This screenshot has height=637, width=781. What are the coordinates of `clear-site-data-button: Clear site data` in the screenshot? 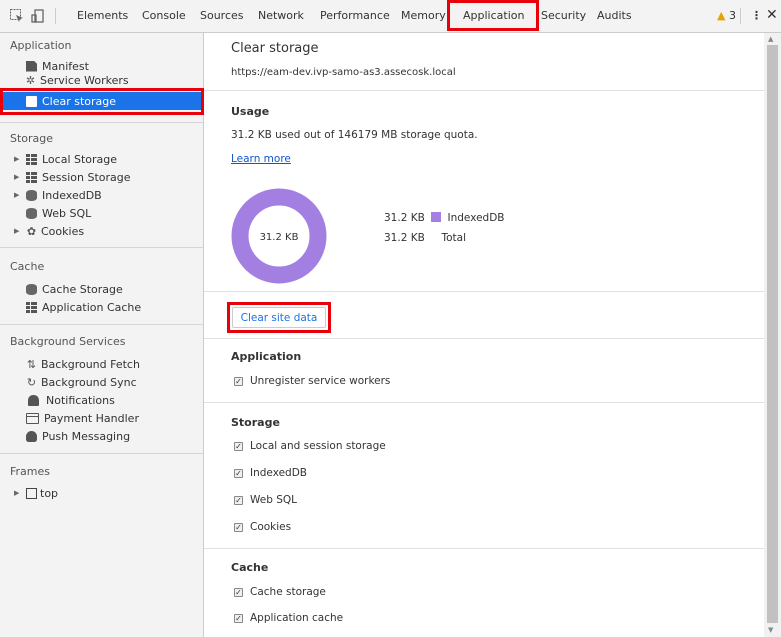 It's located at (279, 317).